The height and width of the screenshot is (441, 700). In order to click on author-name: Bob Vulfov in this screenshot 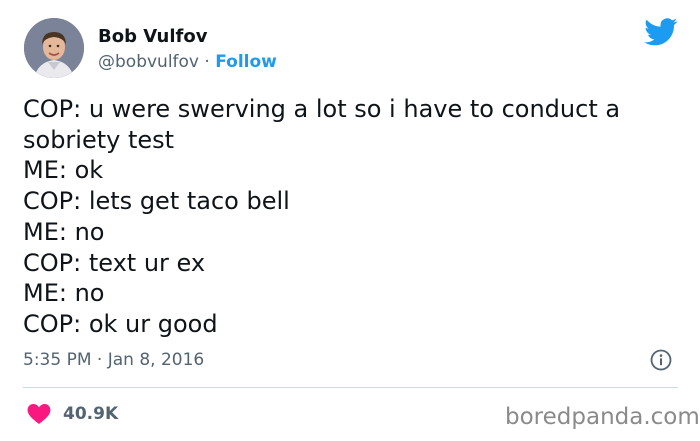, I will do `click(152, 37)`.